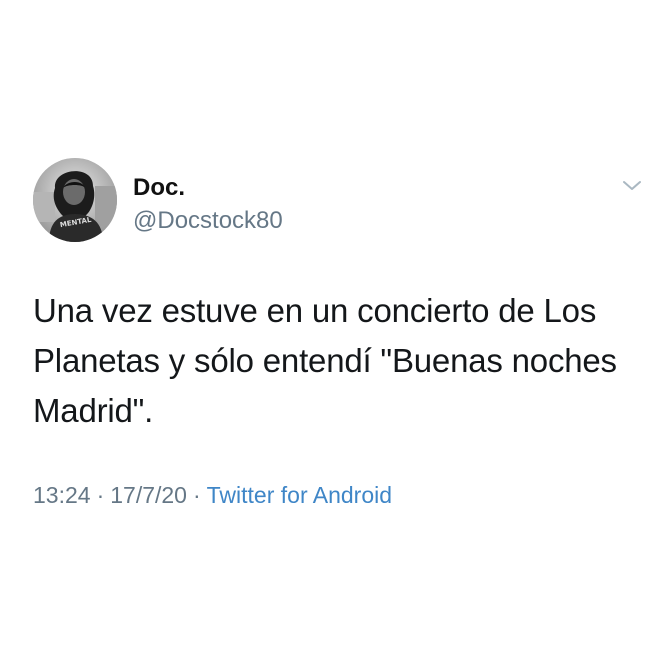 The width and height of the screenshot is (672, 672). I want to click on display-name: Doc., so click(159, 188).